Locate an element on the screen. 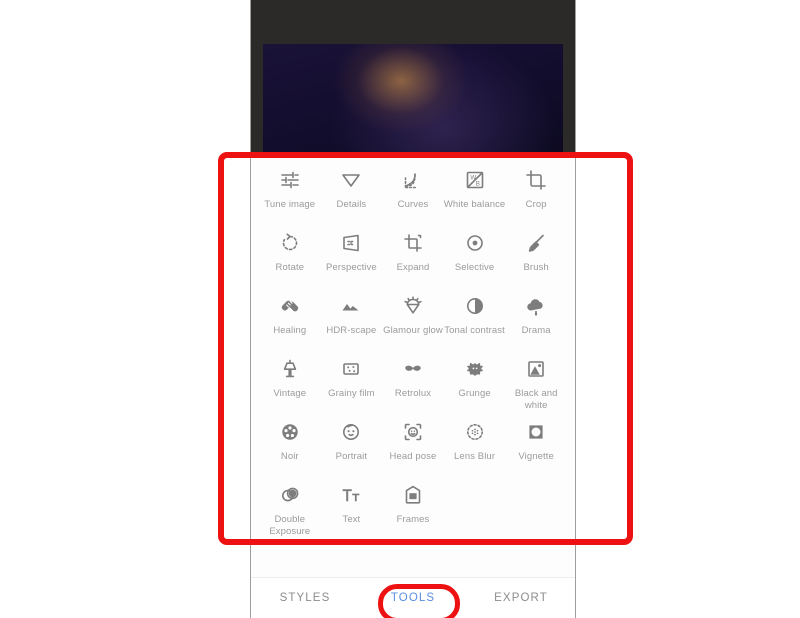 The height and width of the screenshot is (618, 800). tool-label: Glamour glow is located at coordinates (413, 330).